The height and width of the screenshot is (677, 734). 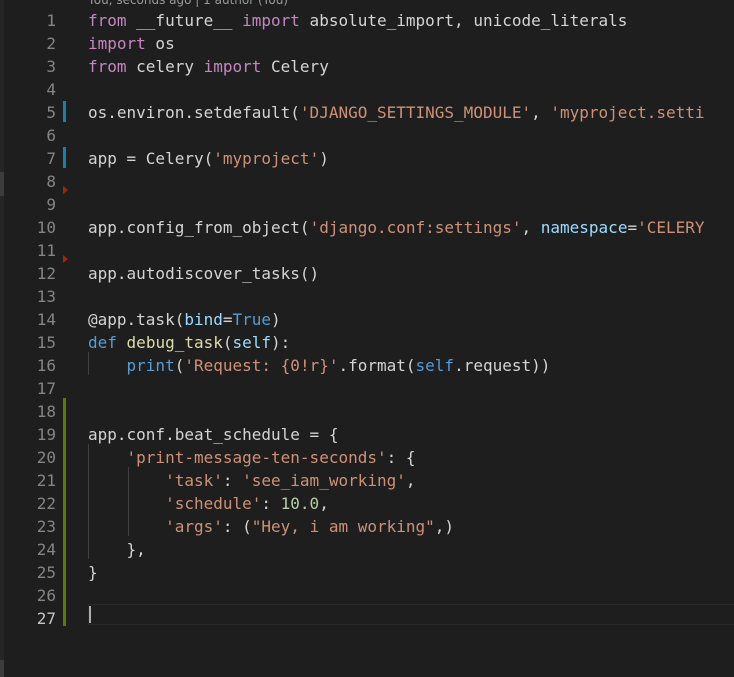 What do you see at coordinates (151, 158) in the screenshot?
I see `code-token: app = Celery(` at bounding box center [151, 158].